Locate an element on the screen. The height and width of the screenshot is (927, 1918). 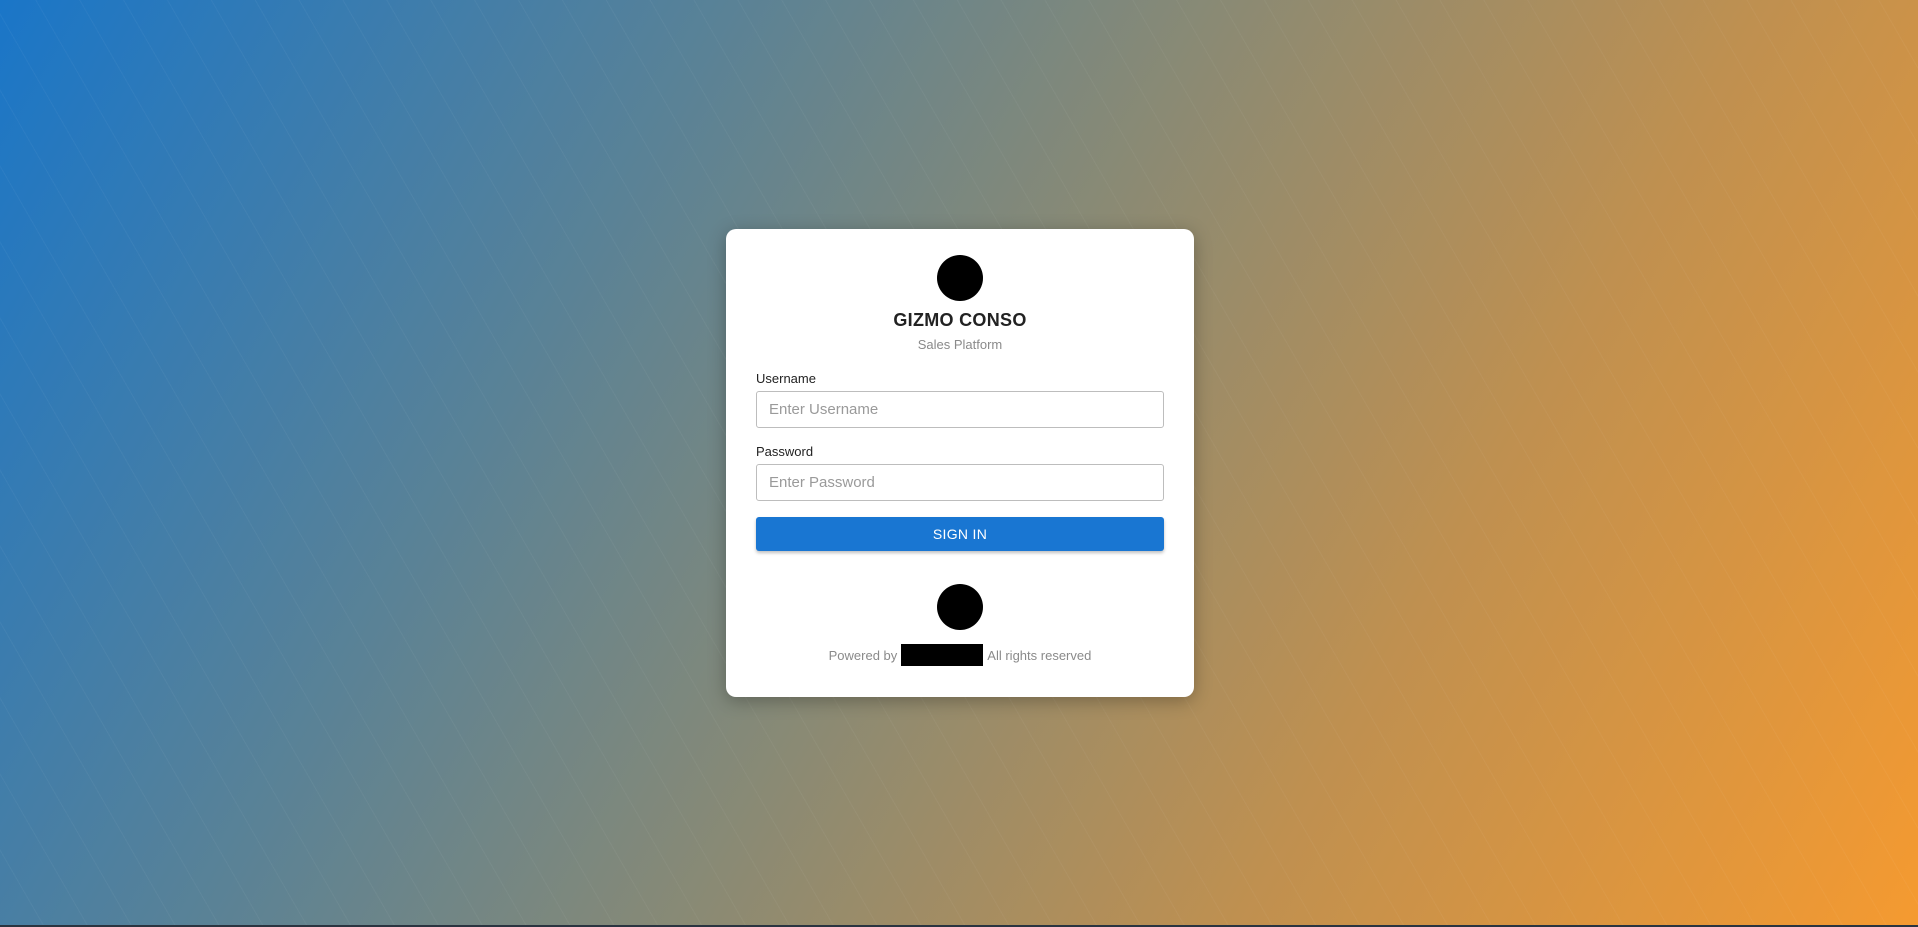
login-form: Username Password SIGN IN is located at coordinates (960, 461).